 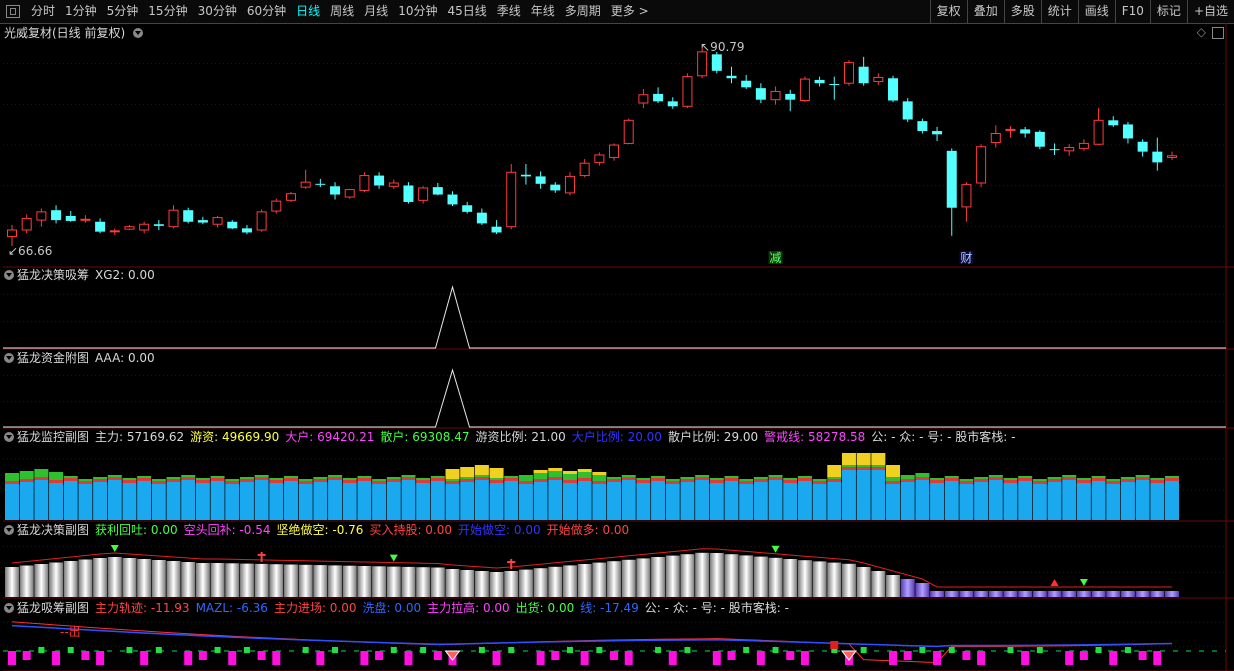 What do you see at coordinates (583, 11) in the screenshot?
I see `tab-period-13: 多周期` at bounding box center [583, 11].